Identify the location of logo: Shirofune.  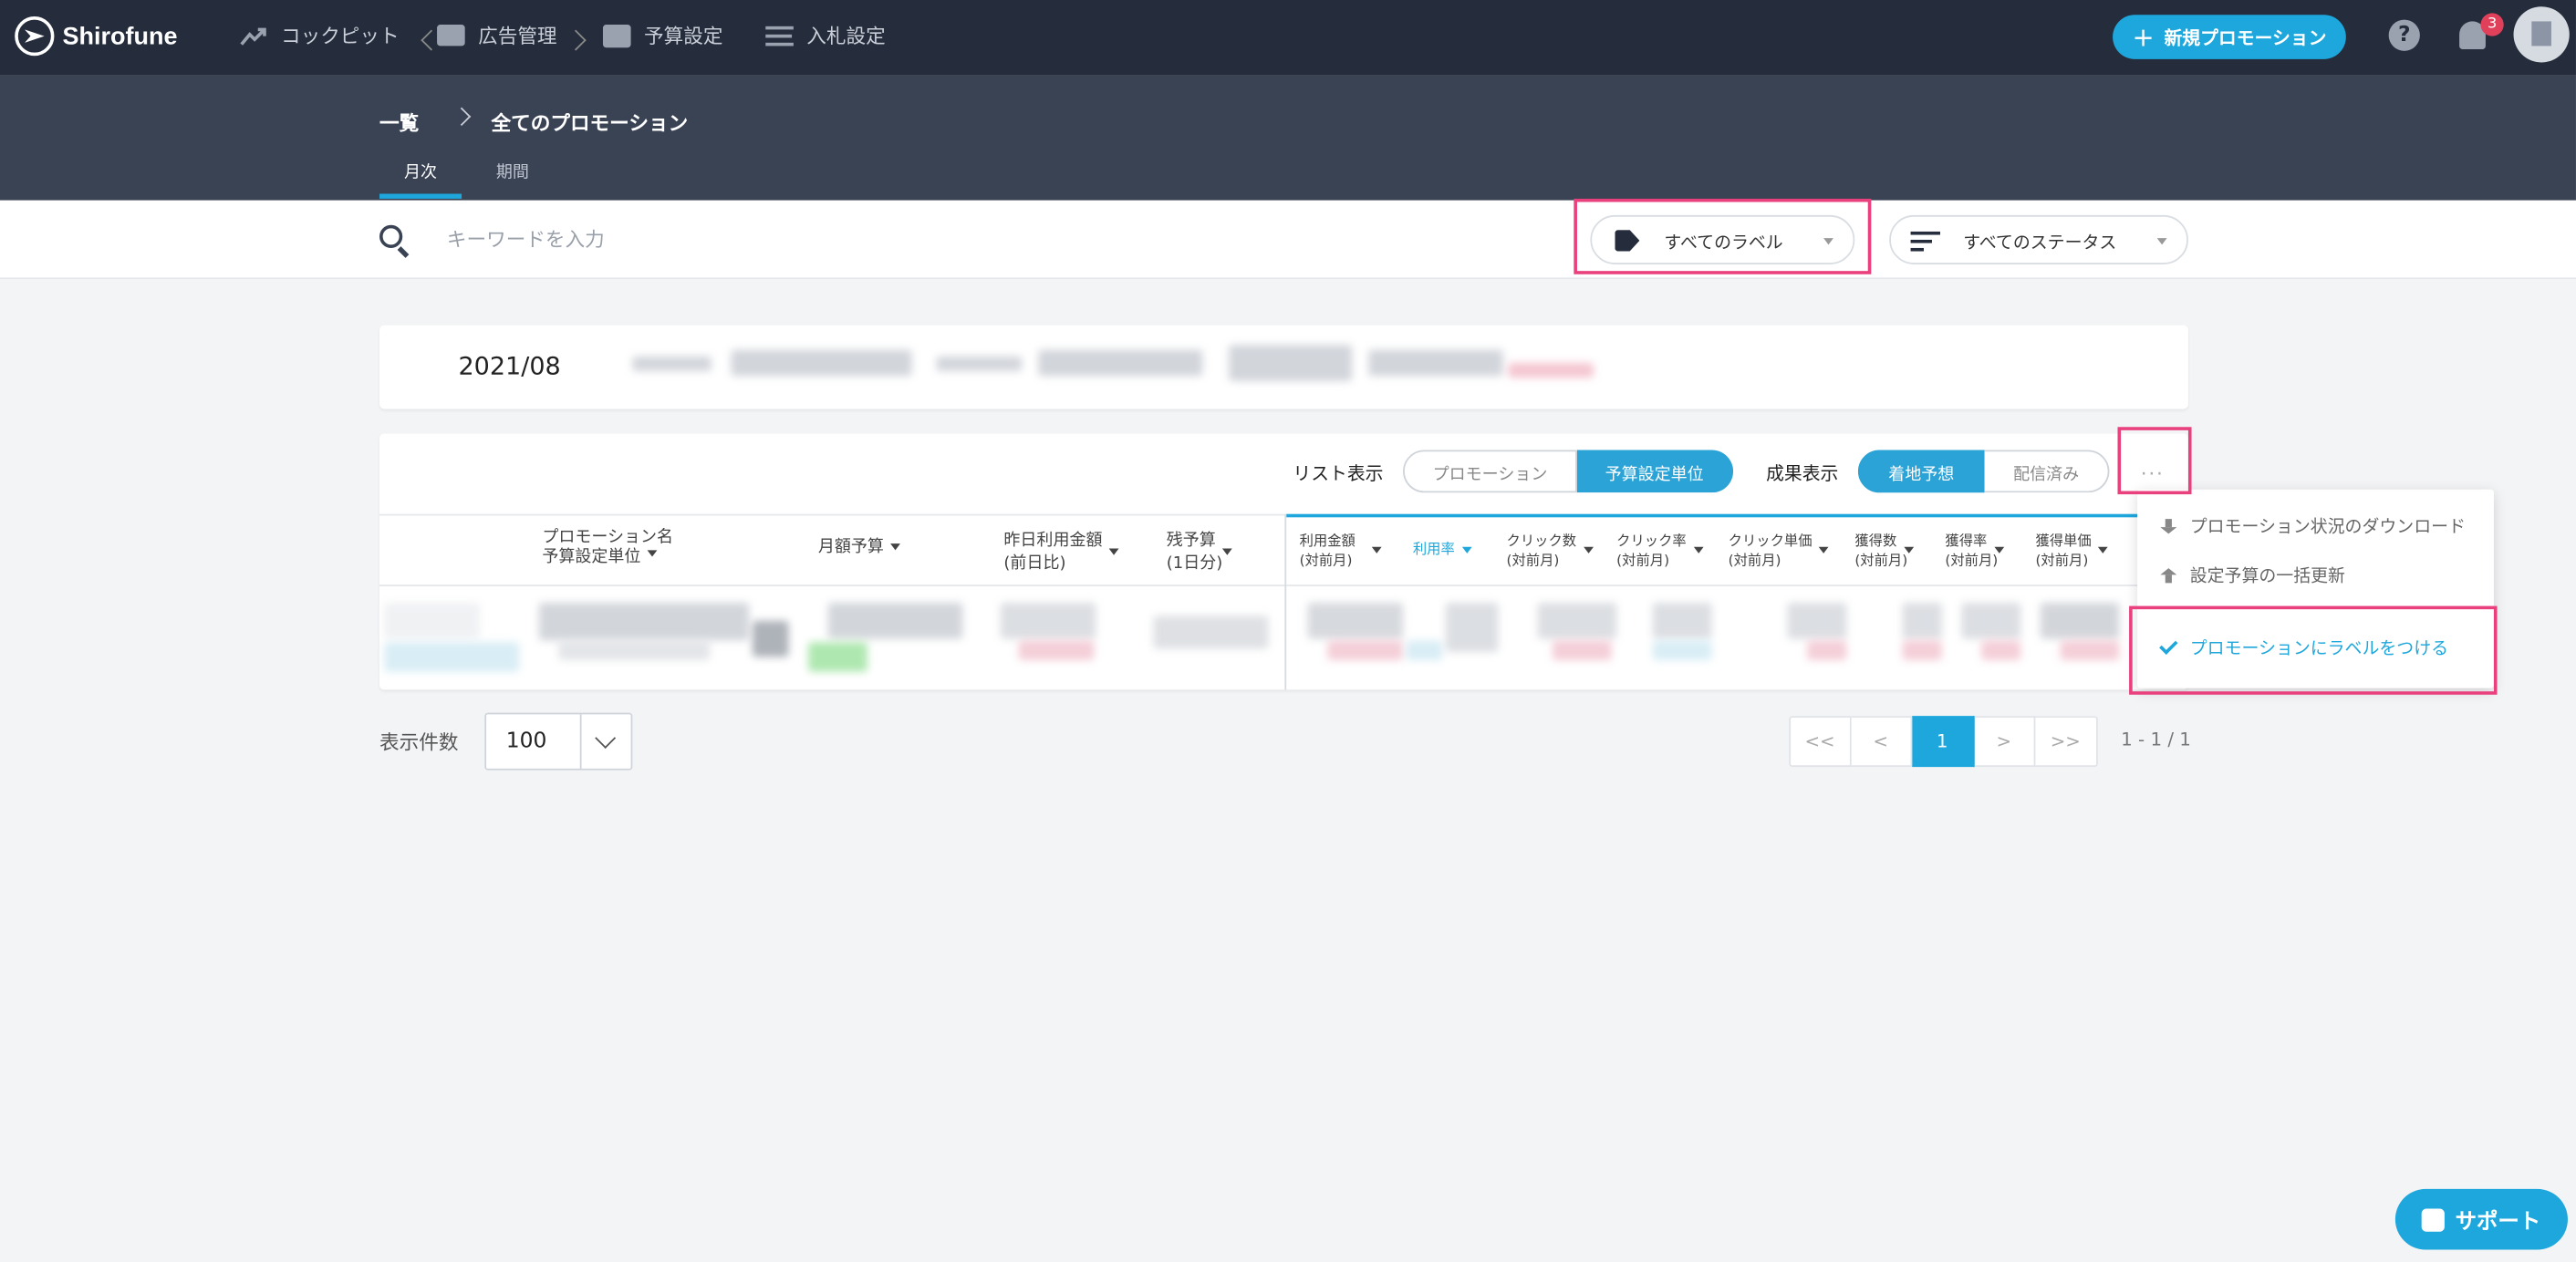
(96, 36).